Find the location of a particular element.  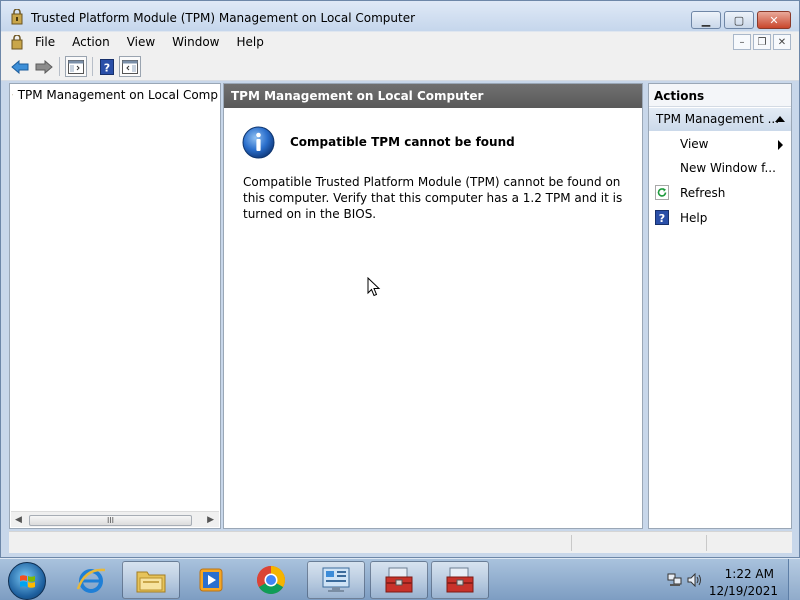

forward-button is located at coordinates (44, 66).